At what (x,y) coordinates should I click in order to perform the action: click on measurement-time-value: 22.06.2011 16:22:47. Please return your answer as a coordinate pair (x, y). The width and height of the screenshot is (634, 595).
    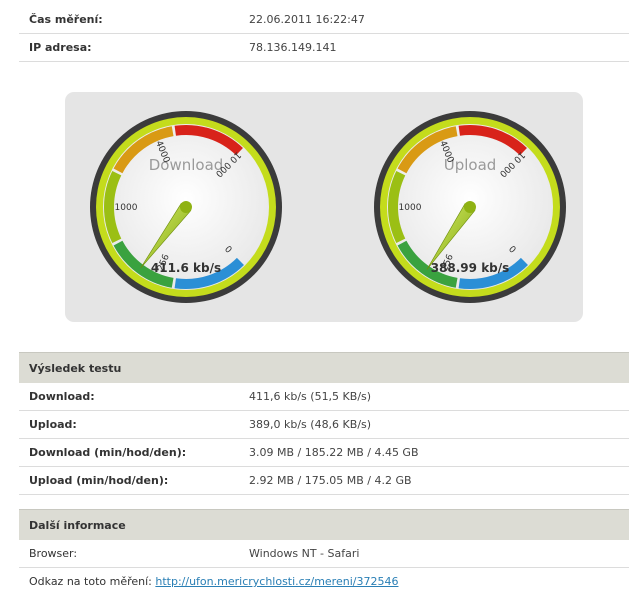
    Looking at the image, I should click on (307, 19).